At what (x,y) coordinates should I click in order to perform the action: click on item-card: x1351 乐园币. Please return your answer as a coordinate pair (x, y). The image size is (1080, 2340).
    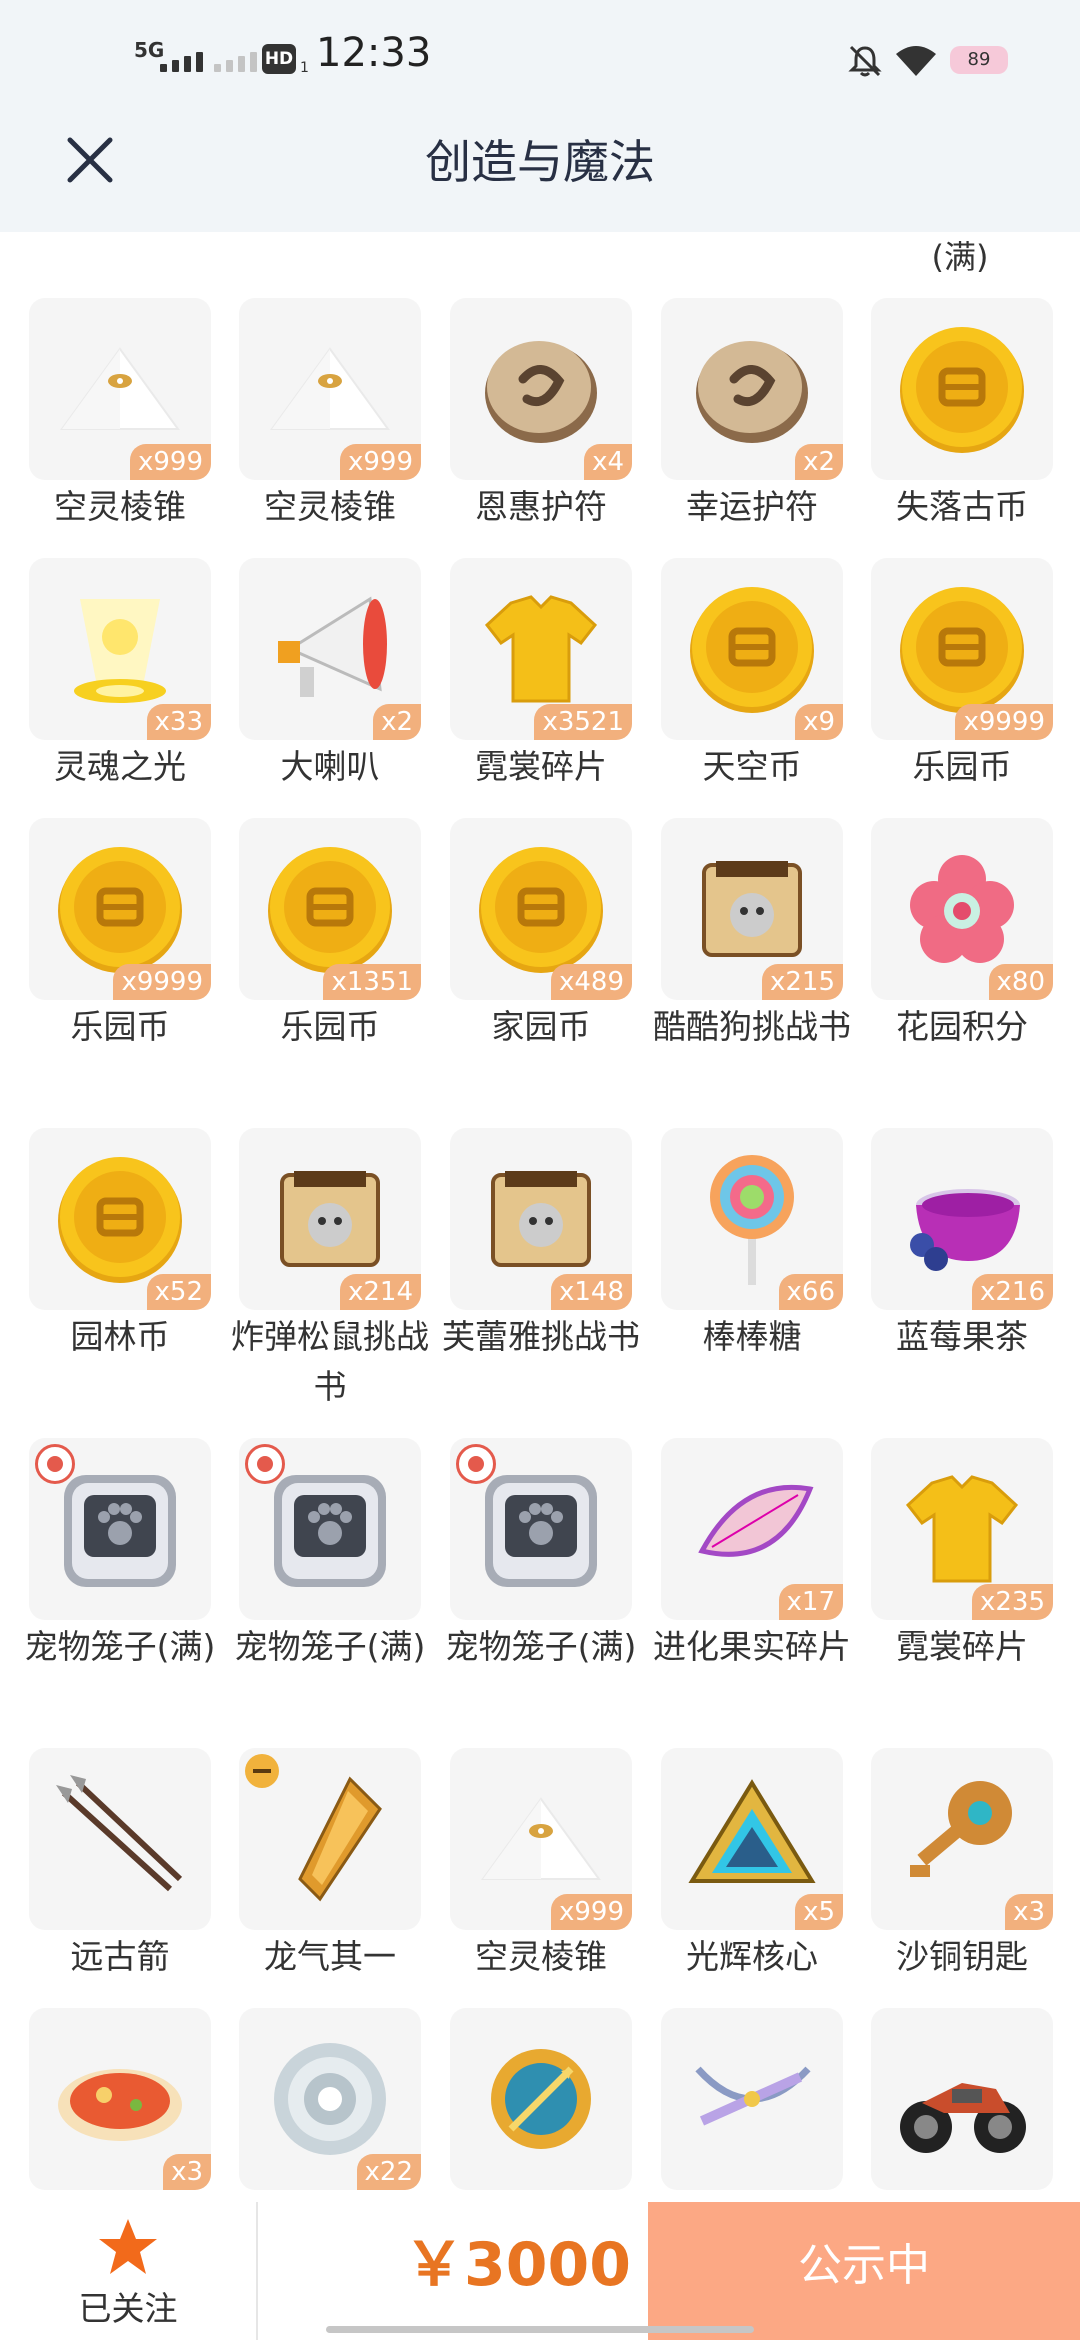
    Looking at the image, I should click on (330, 935).